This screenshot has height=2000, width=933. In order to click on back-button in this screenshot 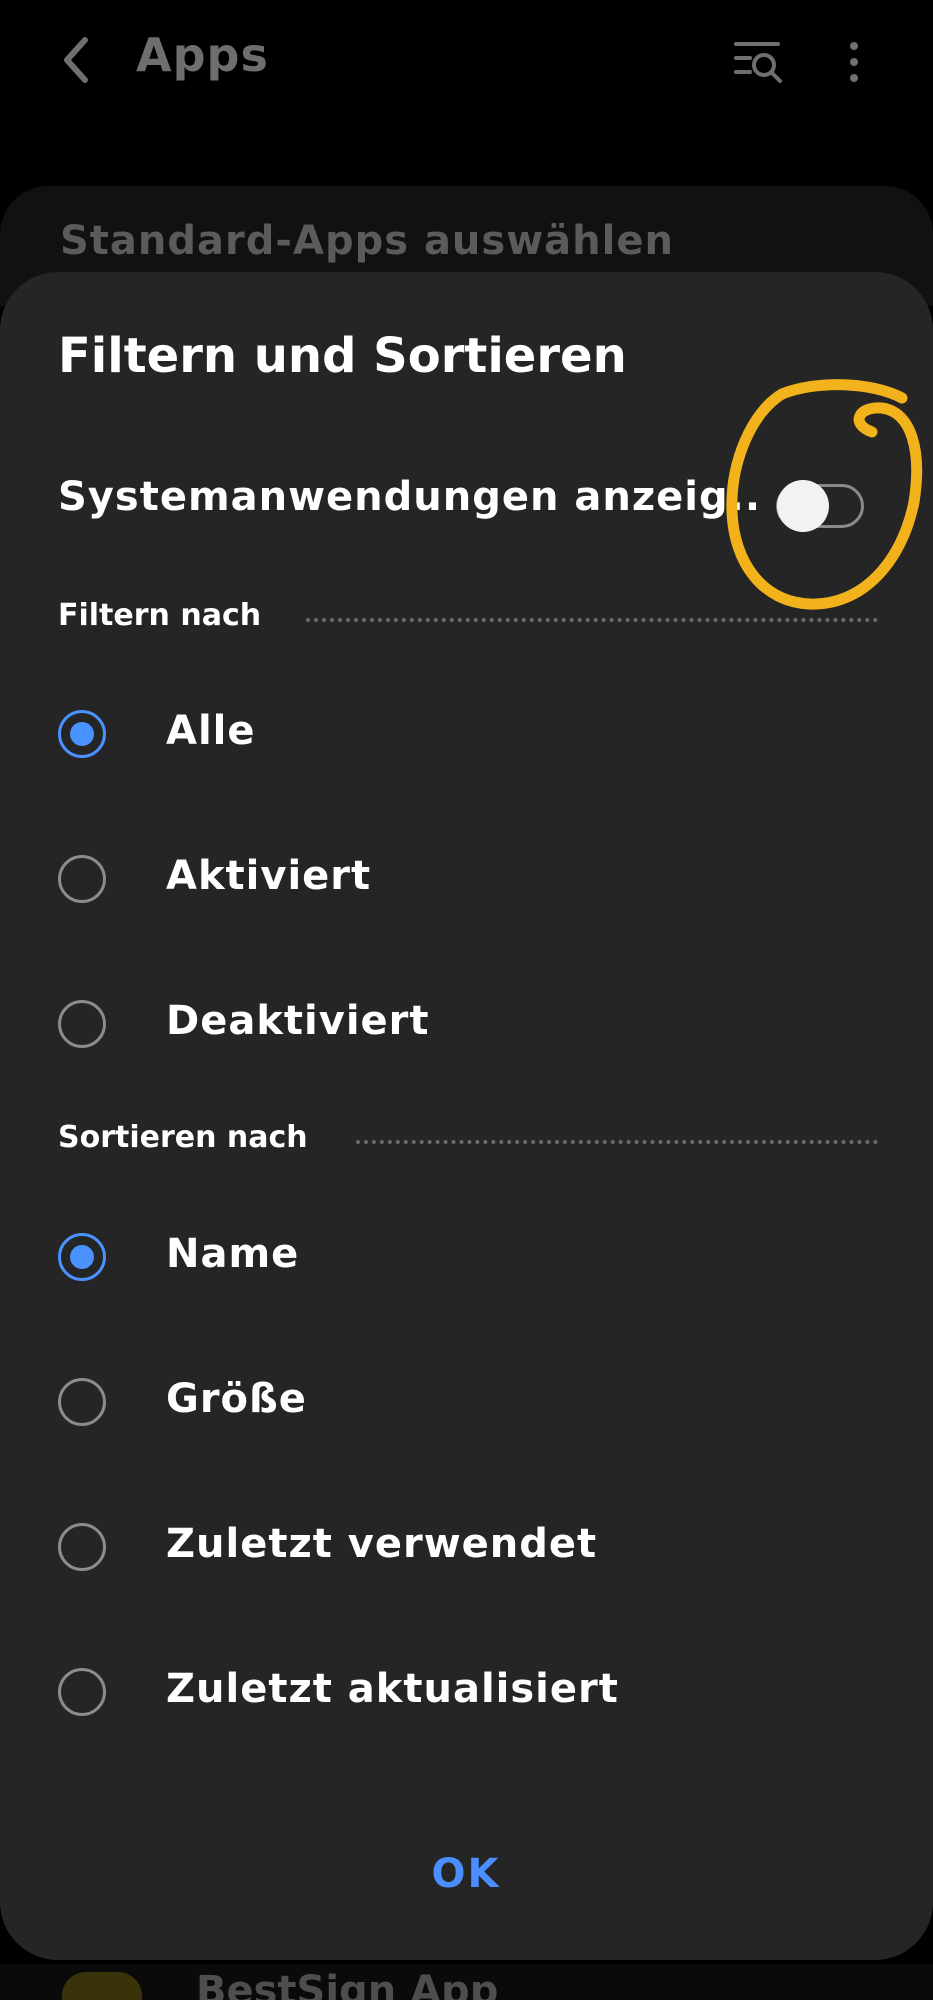, I will do `click(76, 60)`.